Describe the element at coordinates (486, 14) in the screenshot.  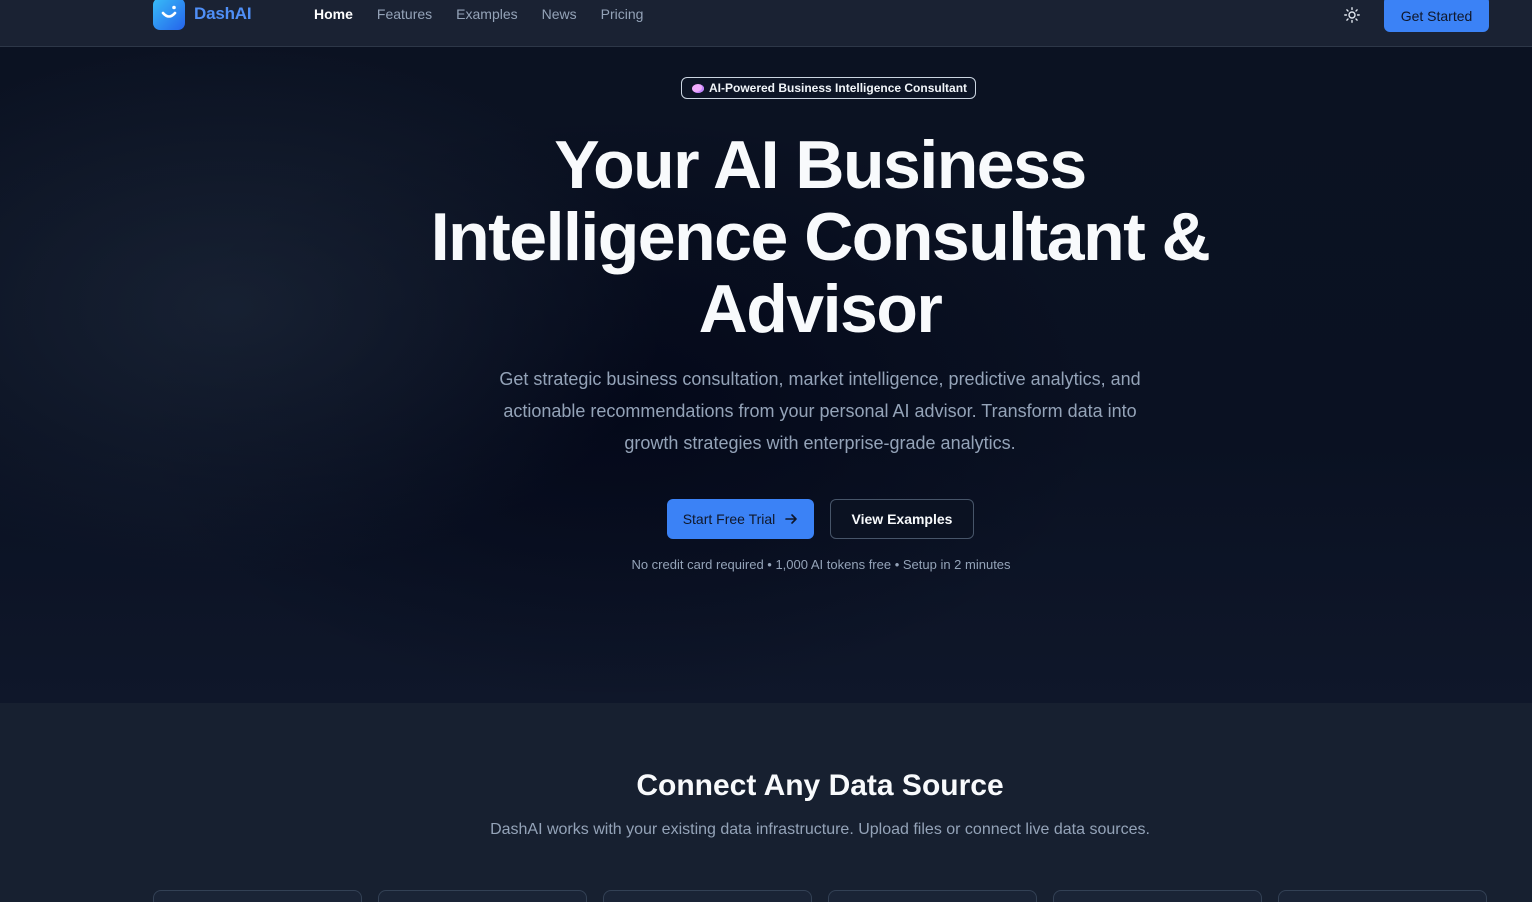
I see `nav-link-examples: Examples` at that location.